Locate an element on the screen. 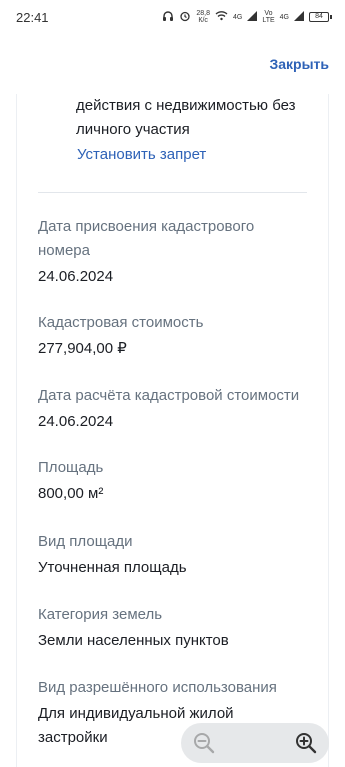 The image size is (345, 767). close-button: Закрыть is located at coordinates (299, 64).